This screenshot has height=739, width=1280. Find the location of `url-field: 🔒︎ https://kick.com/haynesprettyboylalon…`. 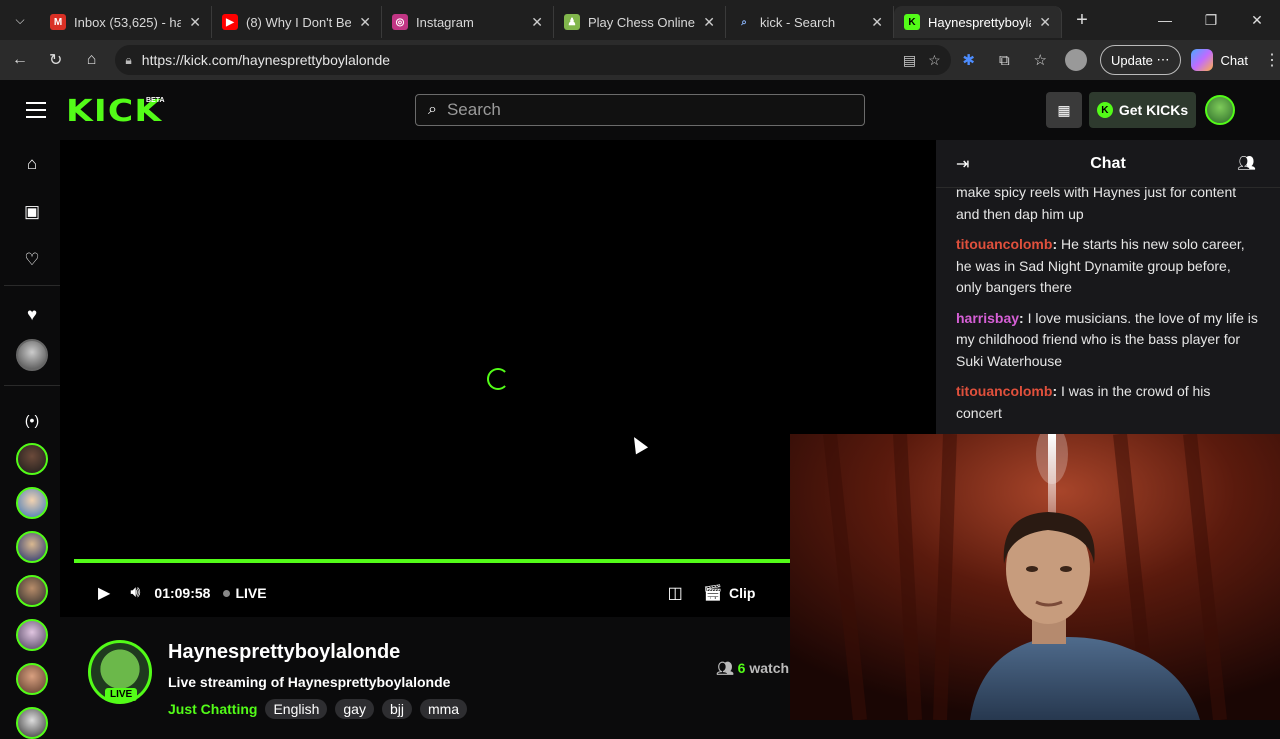

url-field: 🔒︎ https://kick.com/haynesprettyboylalon… is located at coordinates (533, 60).